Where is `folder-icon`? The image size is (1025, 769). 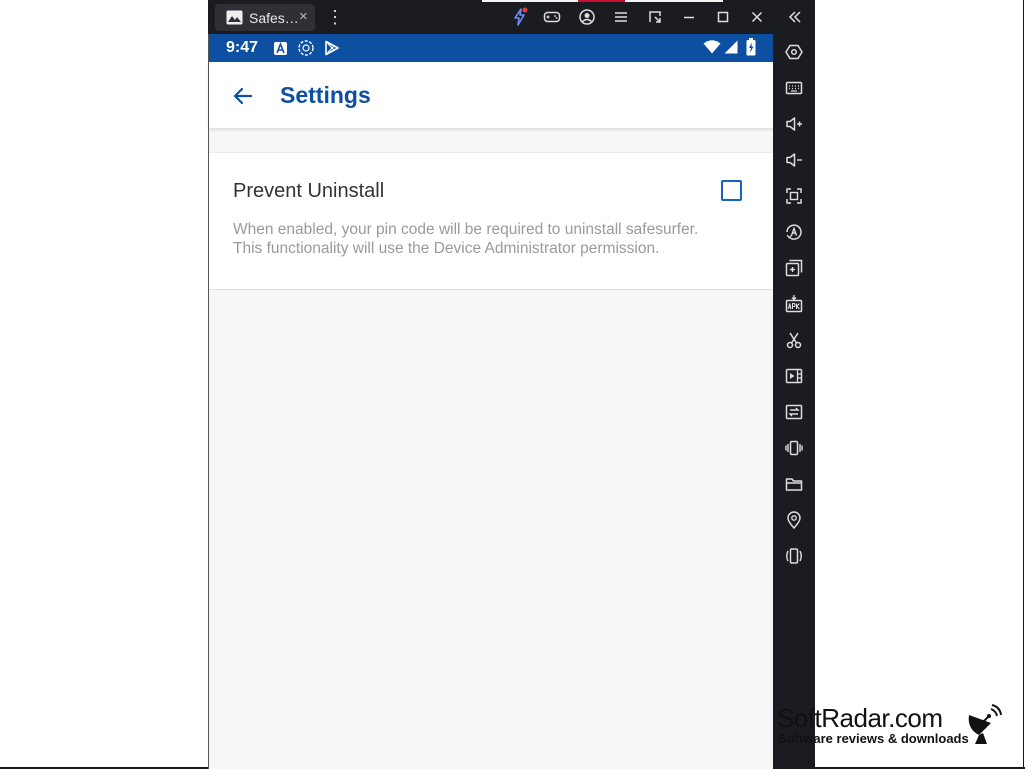
folder-icon is located at coordinates (794, 484).